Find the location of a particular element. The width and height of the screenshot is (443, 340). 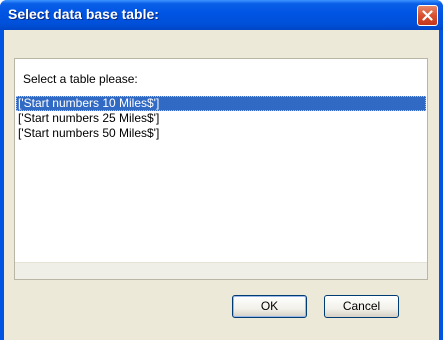

cancel-button: Cancel is located at coordinates (361, 306).